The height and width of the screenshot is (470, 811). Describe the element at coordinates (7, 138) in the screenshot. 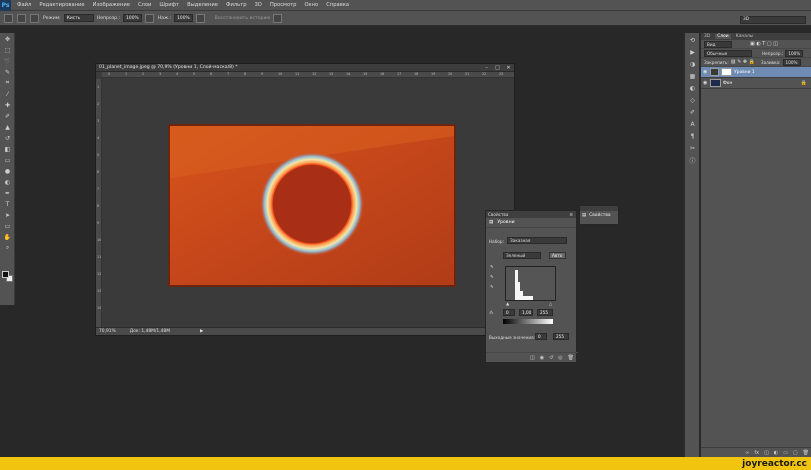

I see `history-brush-icon: ↺` at that location.